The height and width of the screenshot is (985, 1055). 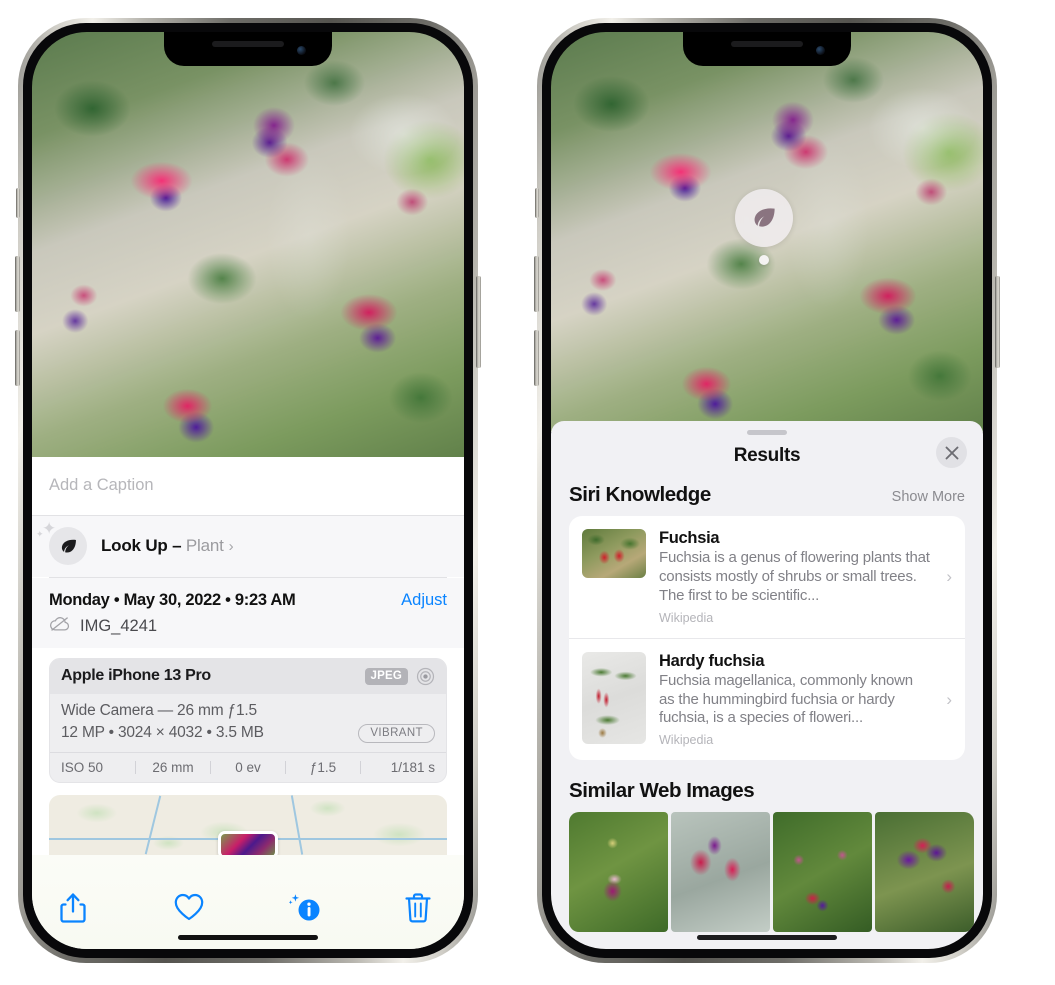 I want to click on trash-icon, so click(x=421, y=909).